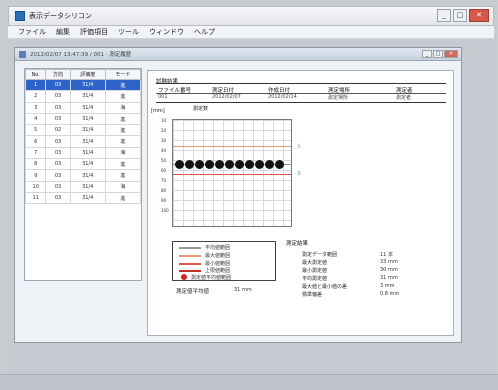 Image resolution: width=498 pixels, height=390 pixels. I want to click on y-tick: 10, so click(164, 120).